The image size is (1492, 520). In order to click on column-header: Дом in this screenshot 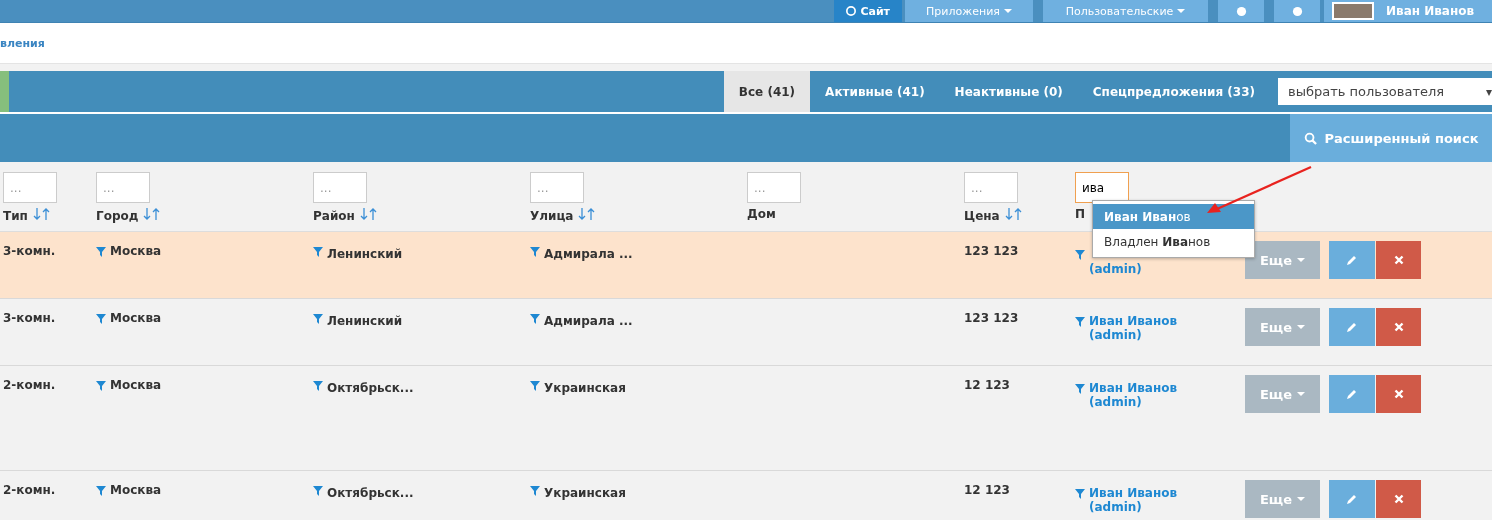, I will do `click(761, 214)`.